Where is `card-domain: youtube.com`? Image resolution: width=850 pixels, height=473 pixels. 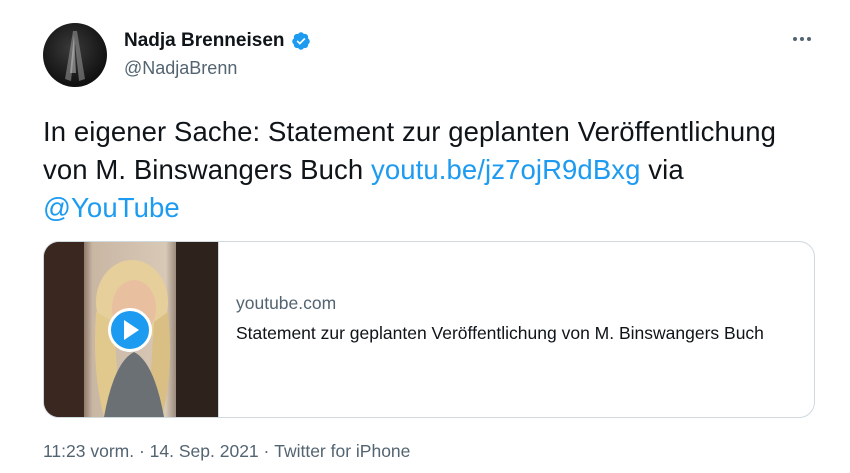
card-domain: youtube.com is located at coordinates (286, 303).